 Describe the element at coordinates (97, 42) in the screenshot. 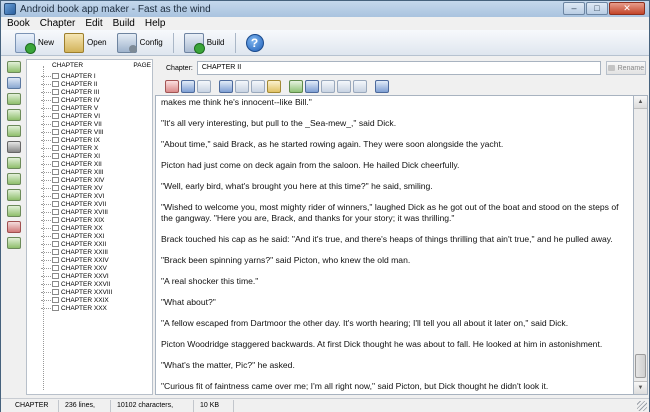

I see `open-button-label: Open` at that location.